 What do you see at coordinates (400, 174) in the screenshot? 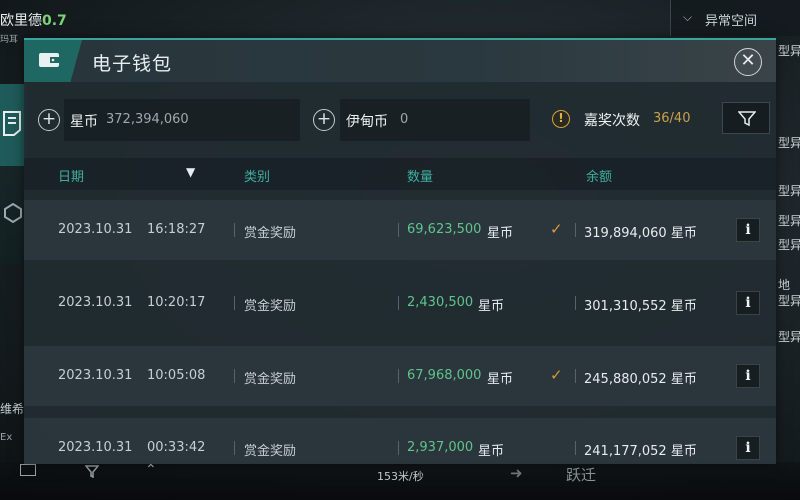
I see `table-header: 日期 ▼ 类别 数量 余额` at bounding box center [400, 174].